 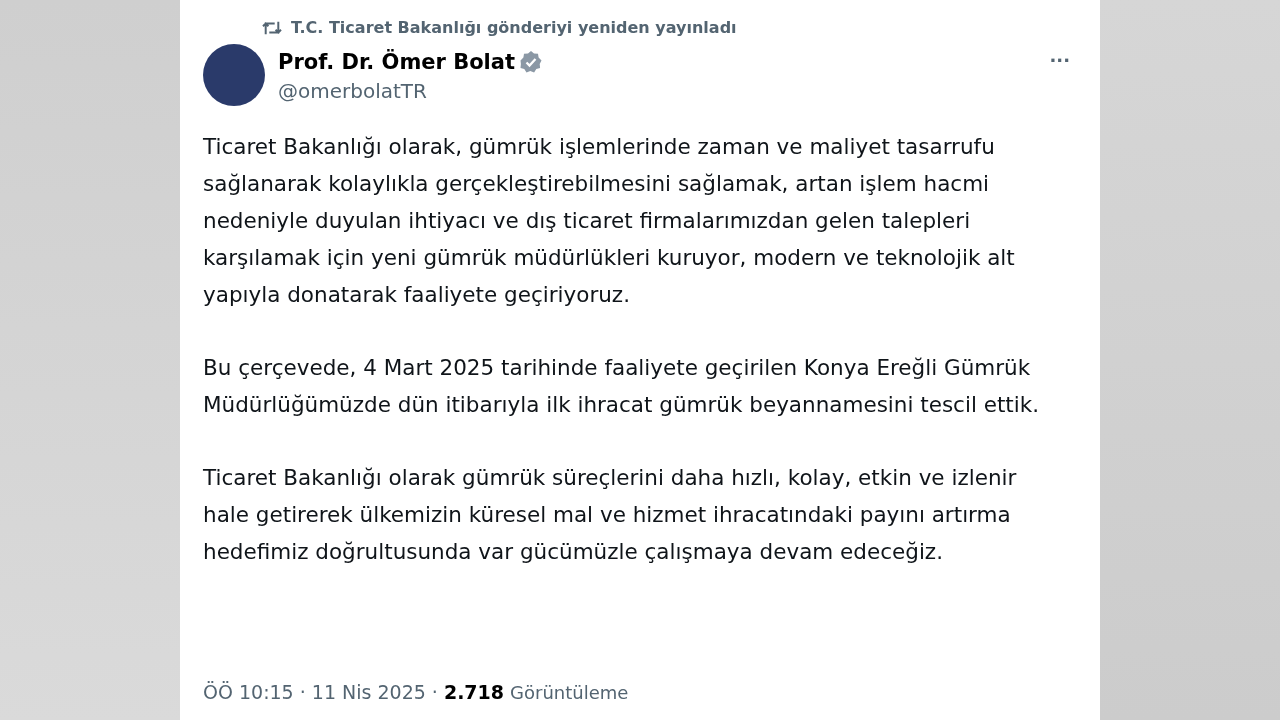 What do you see at coordinates (569, 692) in the screenshot?
I see `views-label: Görüntüleme` at bounding box center [569, 692].